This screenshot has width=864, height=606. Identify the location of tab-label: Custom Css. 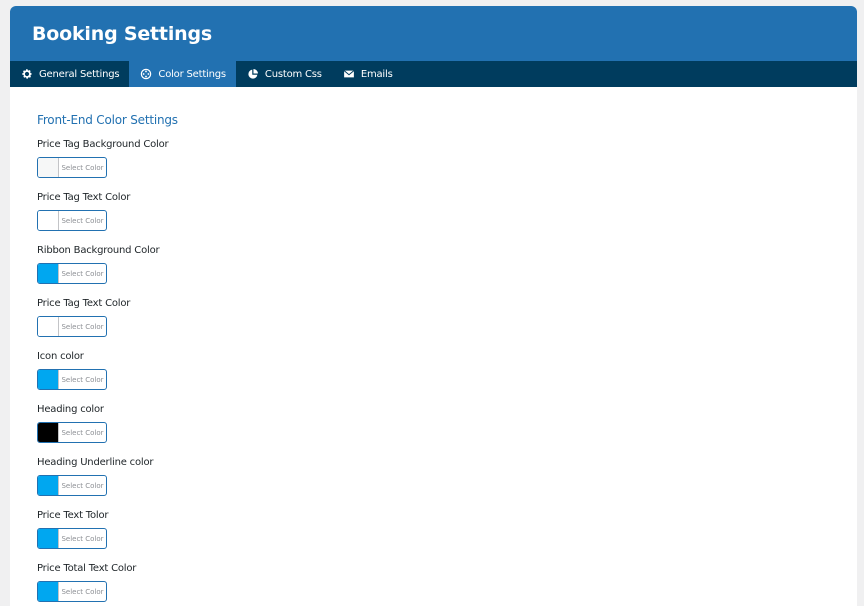
(293, 74).